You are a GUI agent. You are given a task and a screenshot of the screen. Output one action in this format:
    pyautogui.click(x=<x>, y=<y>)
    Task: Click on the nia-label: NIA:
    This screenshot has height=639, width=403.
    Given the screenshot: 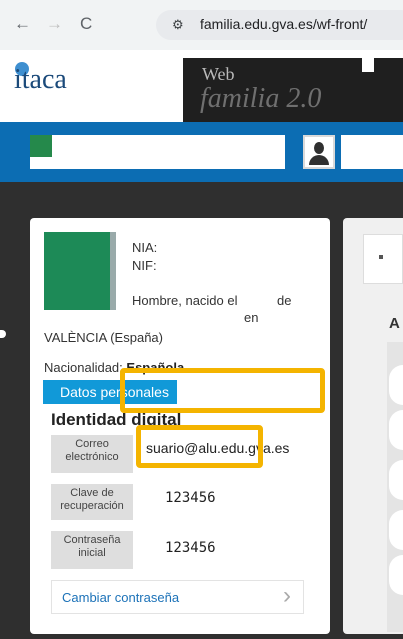 What is the action you would take?
    pyautogui.click(x=145, y=247)
    